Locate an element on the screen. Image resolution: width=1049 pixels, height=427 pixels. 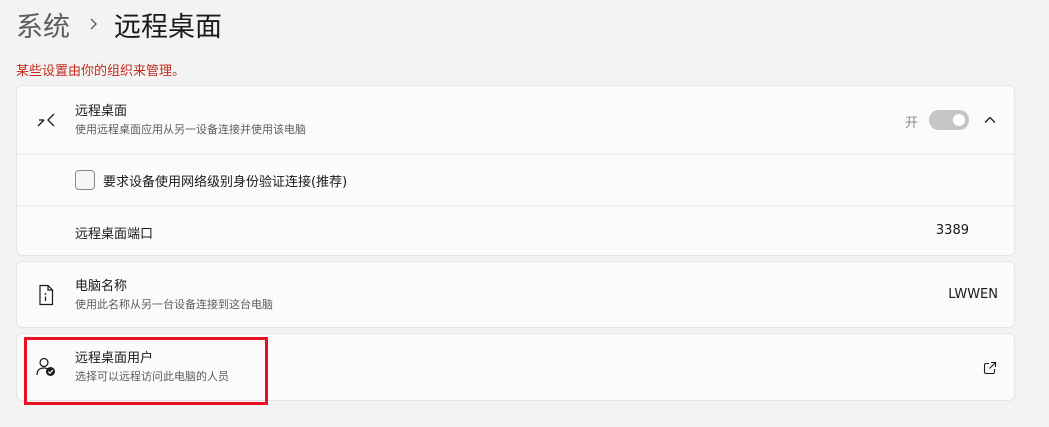
page-title: 远程桌面 is located at coordinates (168, 27).